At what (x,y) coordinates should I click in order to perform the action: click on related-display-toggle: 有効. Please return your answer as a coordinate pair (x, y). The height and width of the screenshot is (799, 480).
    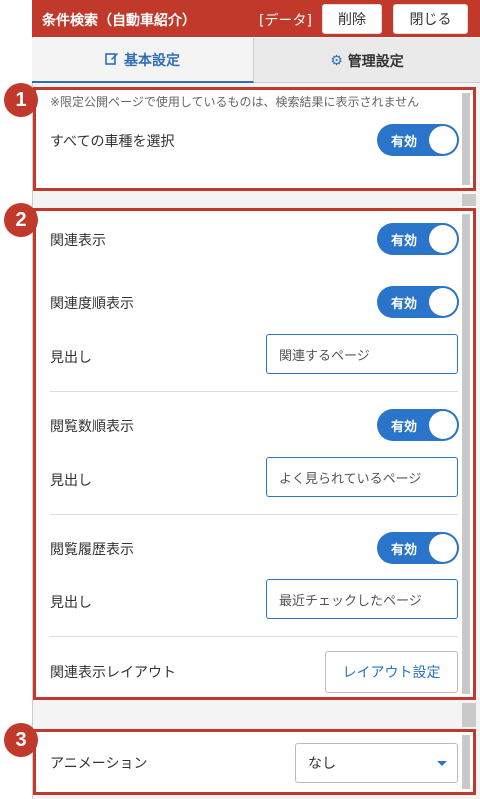
    Looking at the image, I should click on (418, 239).